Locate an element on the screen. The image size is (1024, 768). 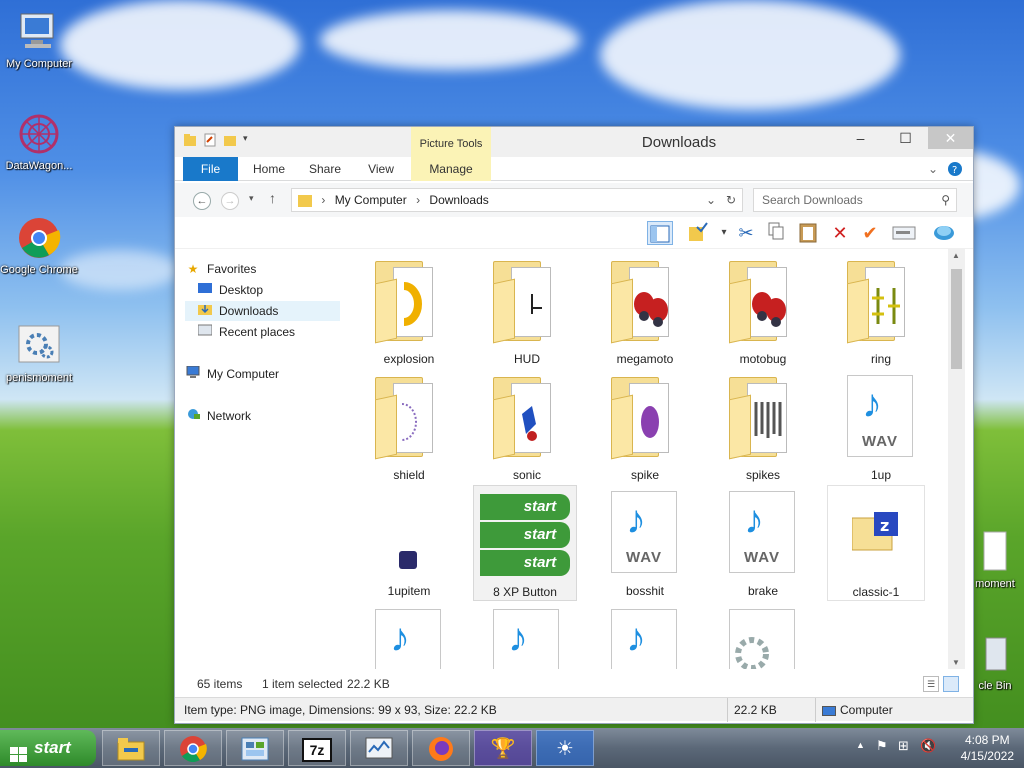
start-button: start is located at coordinates (48, 748).